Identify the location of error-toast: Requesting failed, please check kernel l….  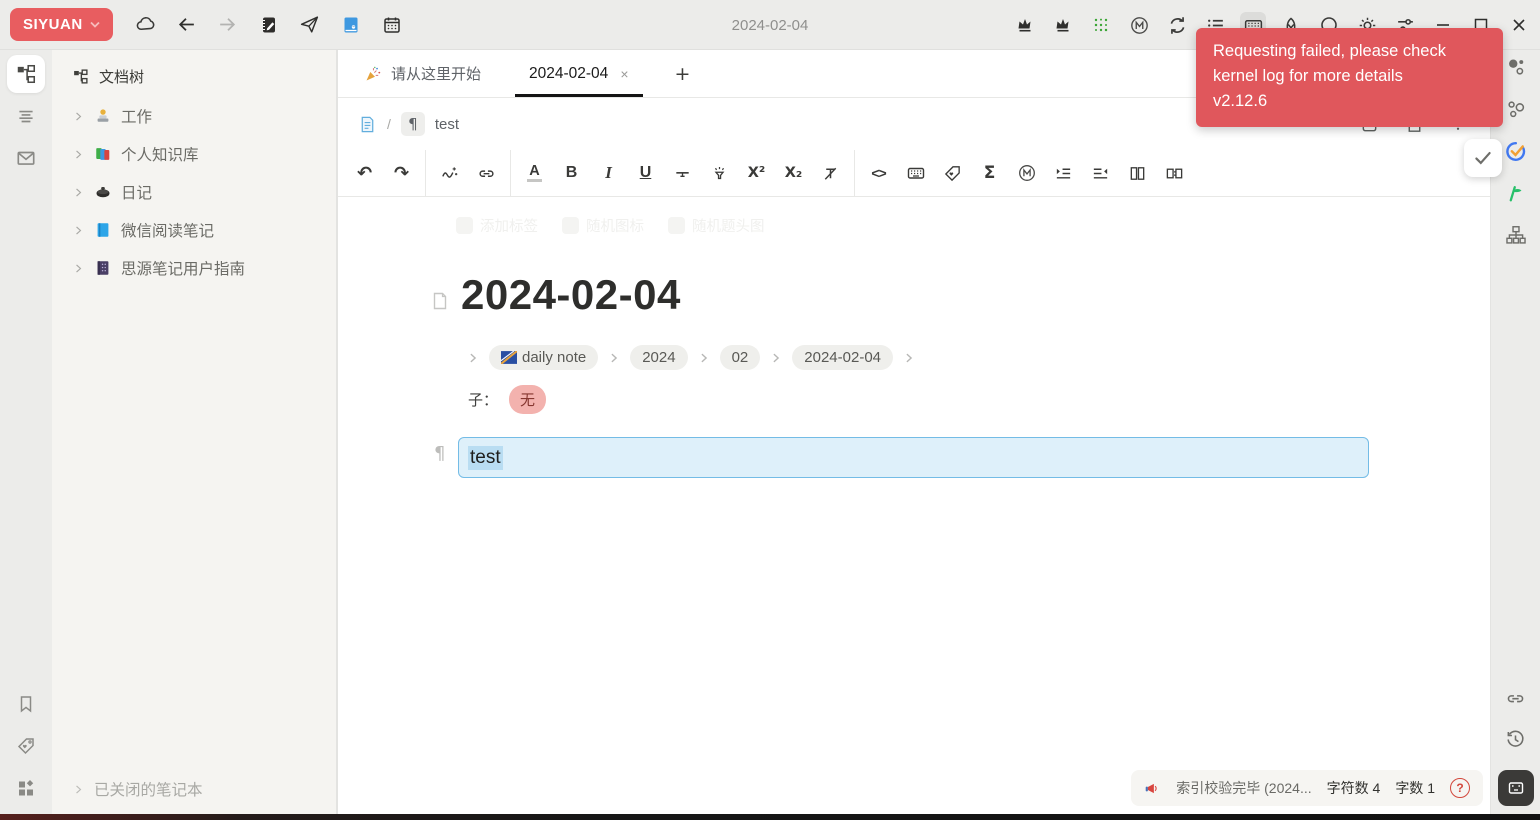
(1349, 77).